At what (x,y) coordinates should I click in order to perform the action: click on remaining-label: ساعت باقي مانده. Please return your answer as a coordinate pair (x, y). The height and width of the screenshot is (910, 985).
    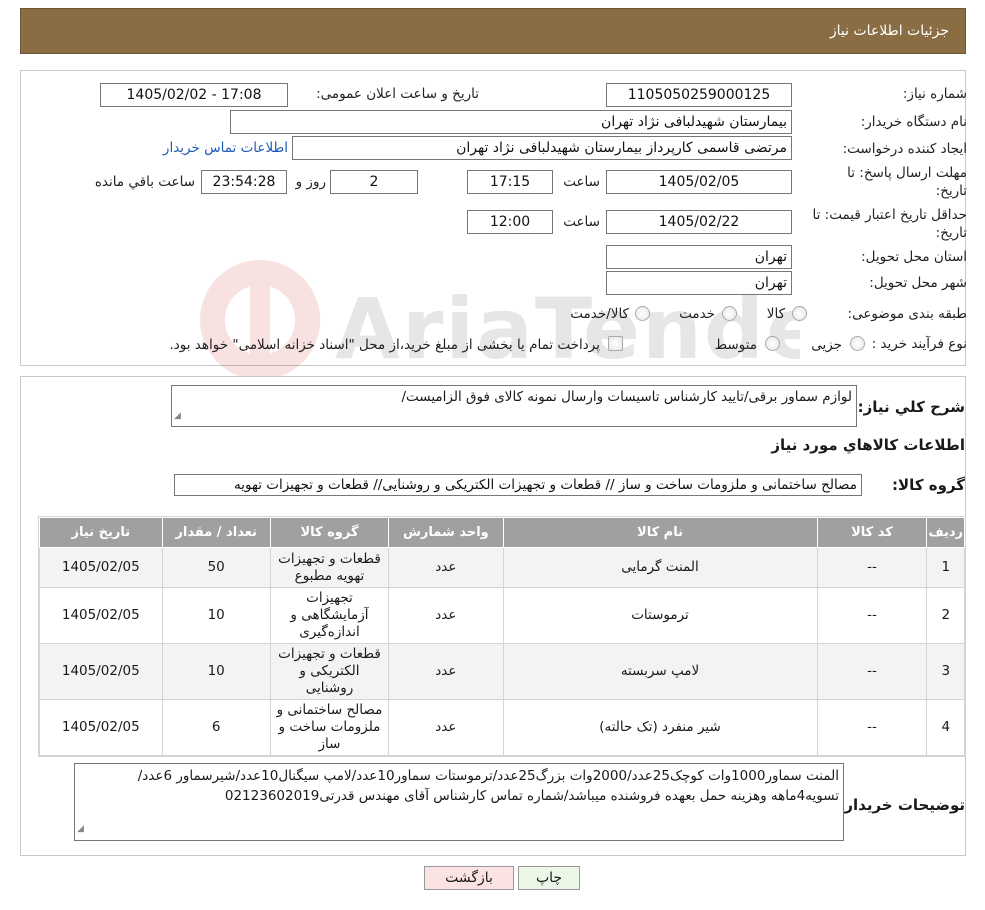
    Looking at the image, I should click on (144, 182).